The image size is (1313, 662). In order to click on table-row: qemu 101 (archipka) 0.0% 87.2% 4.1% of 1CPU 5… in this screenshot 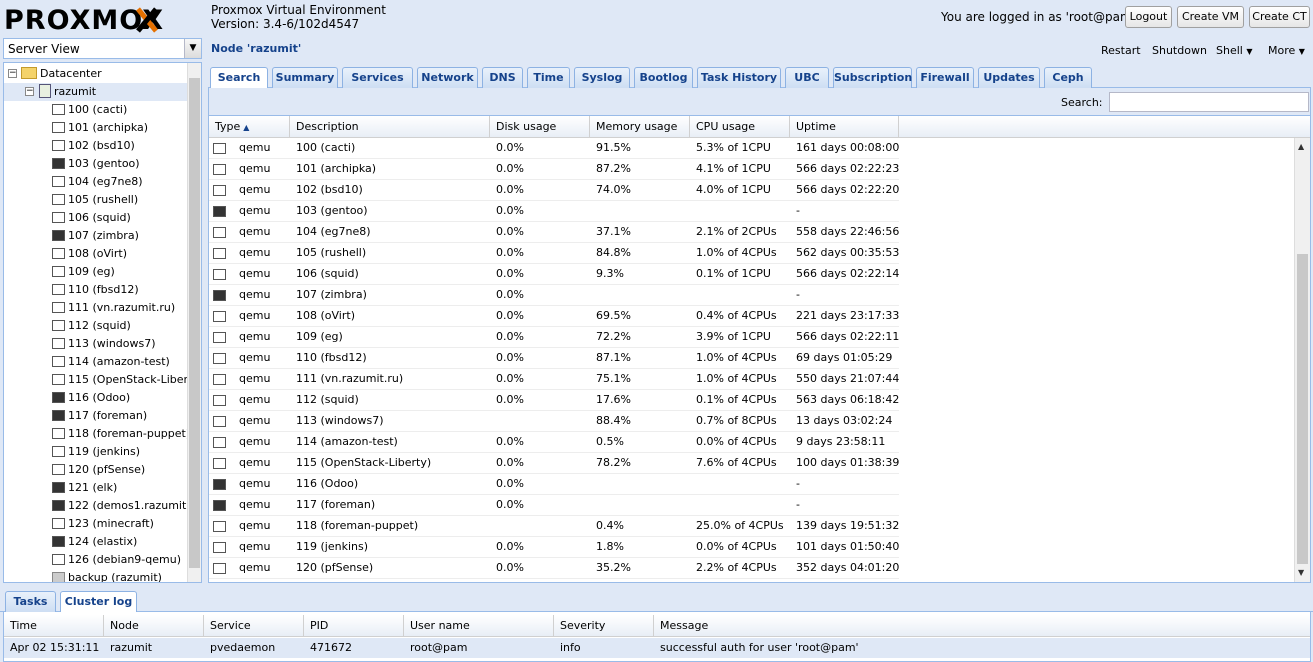, I will do `click(554, 169)`.